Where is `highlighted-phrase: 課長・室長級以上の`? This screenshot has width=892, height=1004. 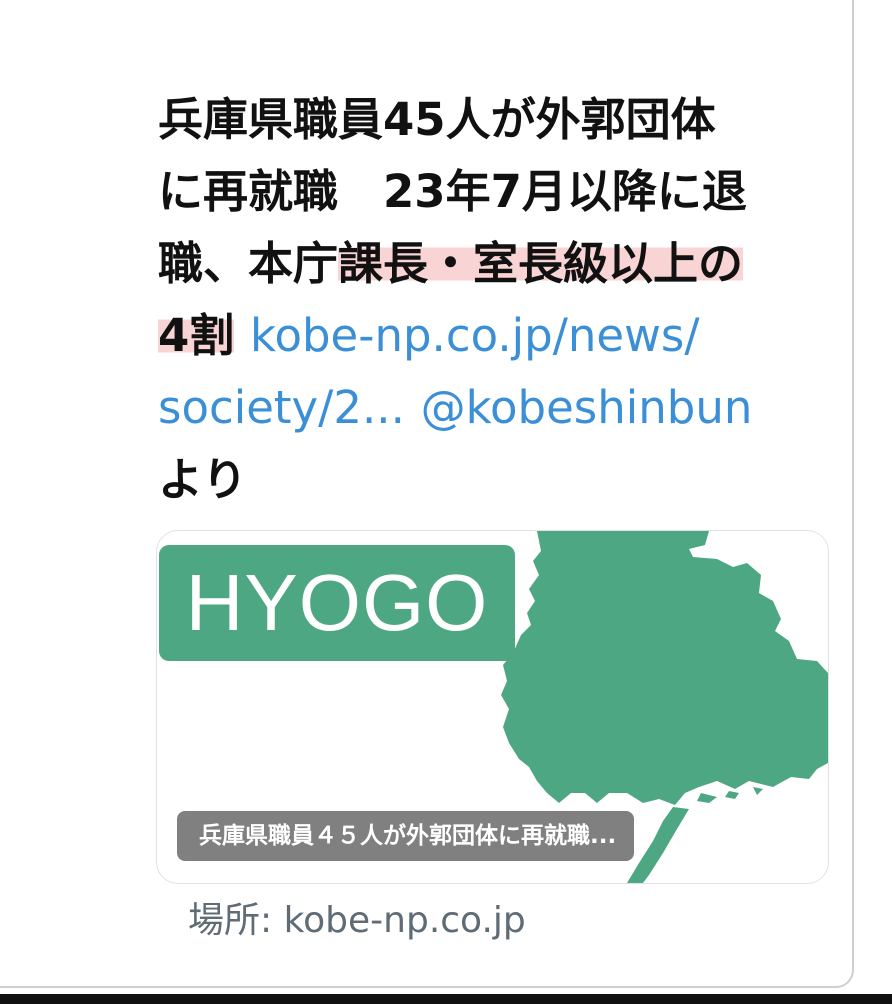
highlighted-phrase: 課長・室長級以上の is located at coordinates (541, 263).